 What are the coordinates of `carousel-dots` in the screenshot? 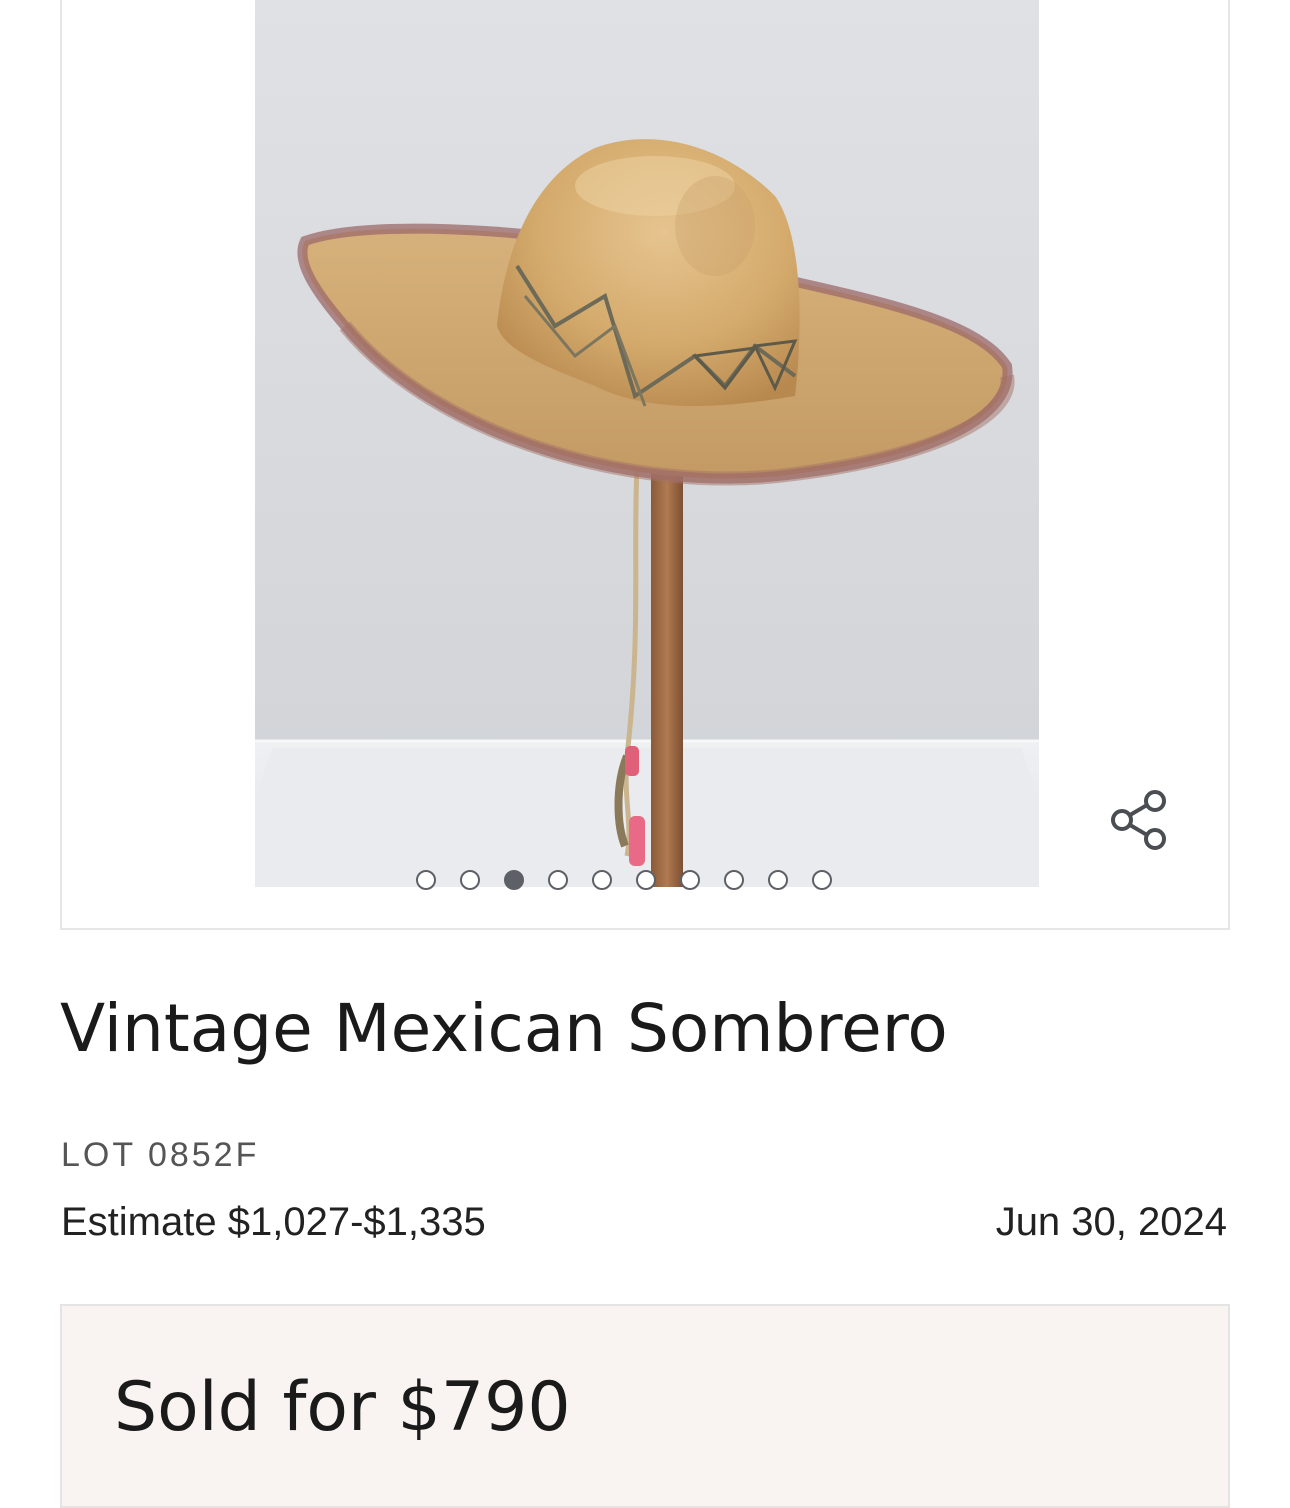 It's located at (624, 880).